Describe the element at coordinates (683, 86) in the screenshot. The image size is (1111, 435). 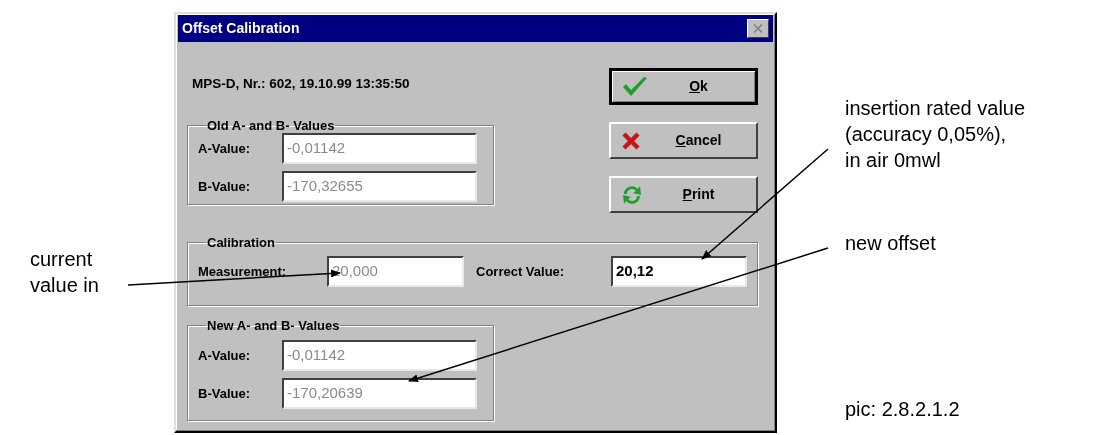
I see `dialog-button: Ok` at that location.